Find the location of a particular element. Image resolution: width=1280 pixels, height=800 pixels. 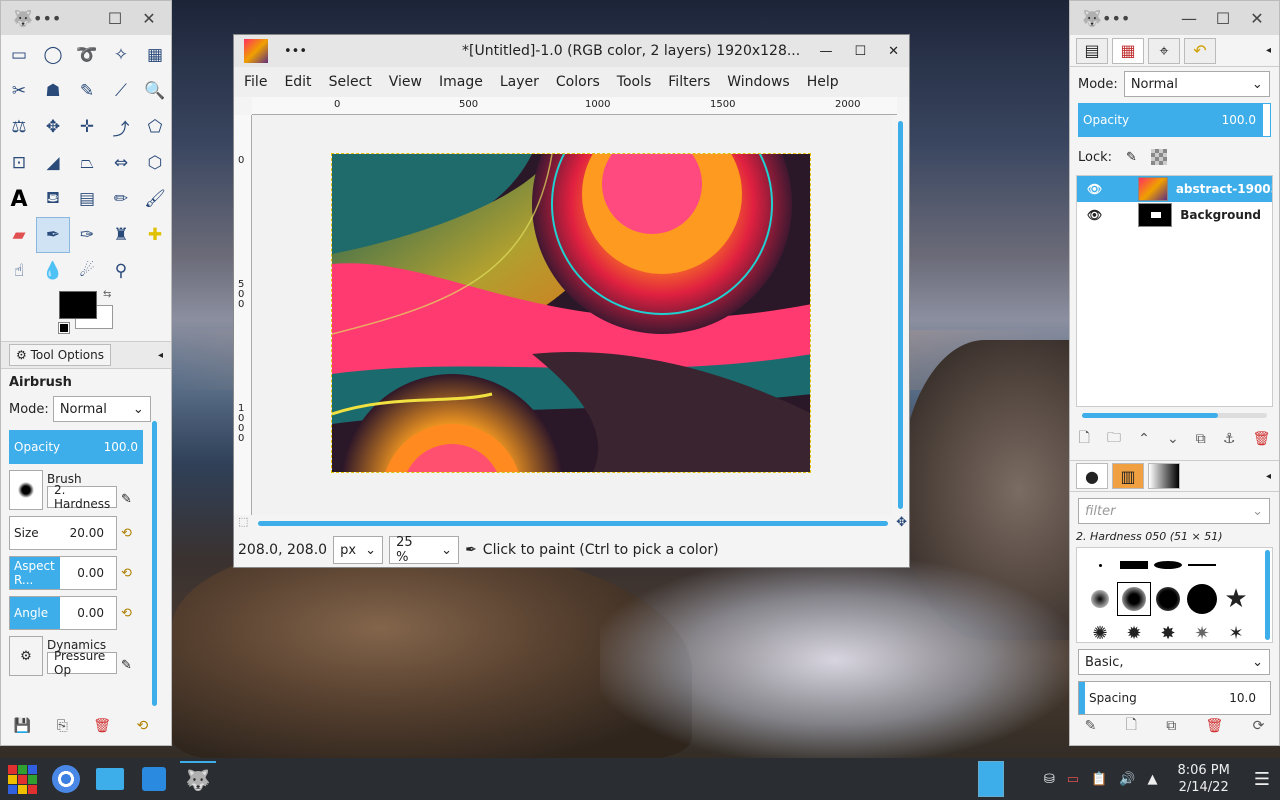

new-layer-icon: 🗋 is located at coordinates (1084, 439).